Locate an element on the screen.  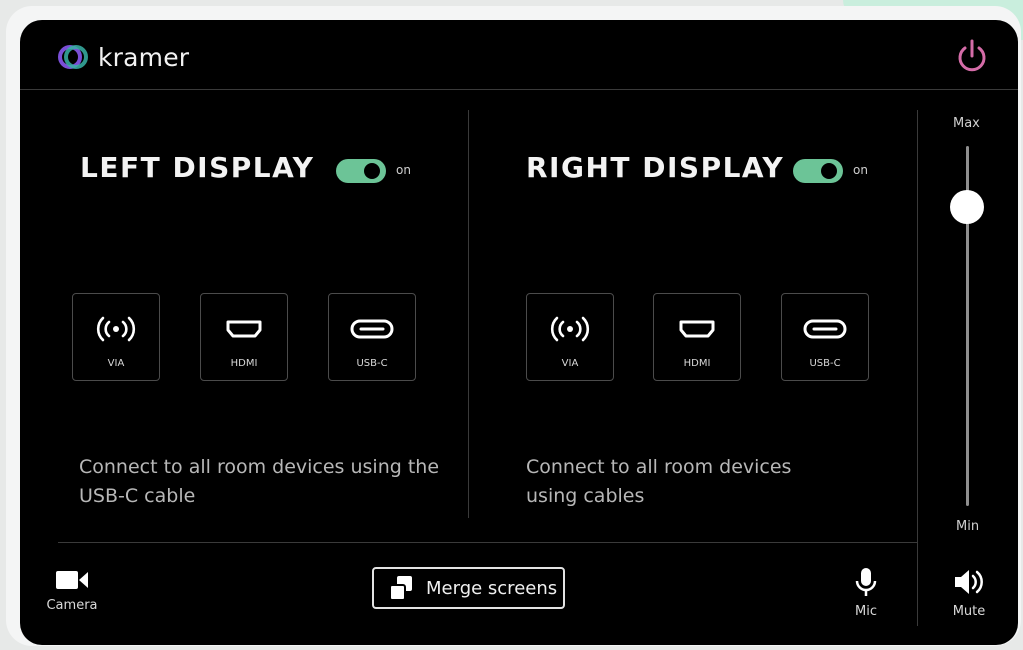
volume-min-label: Min is located at coordinates (968, 526).